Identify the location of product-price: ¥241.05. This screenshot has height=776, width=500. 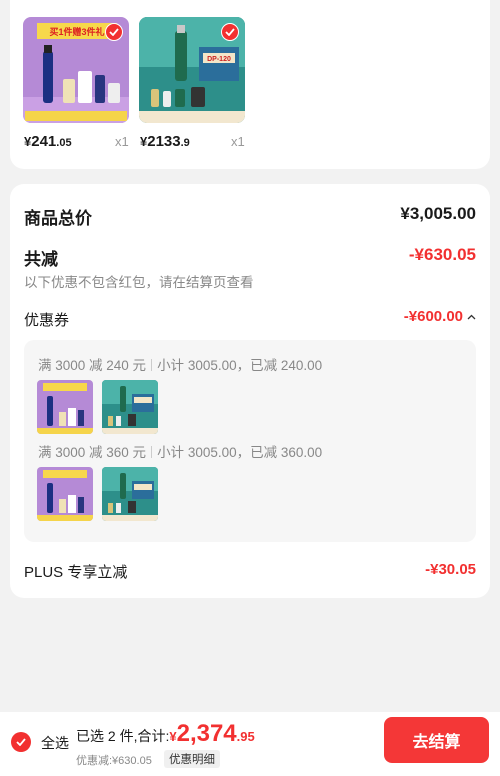
(48, 141).